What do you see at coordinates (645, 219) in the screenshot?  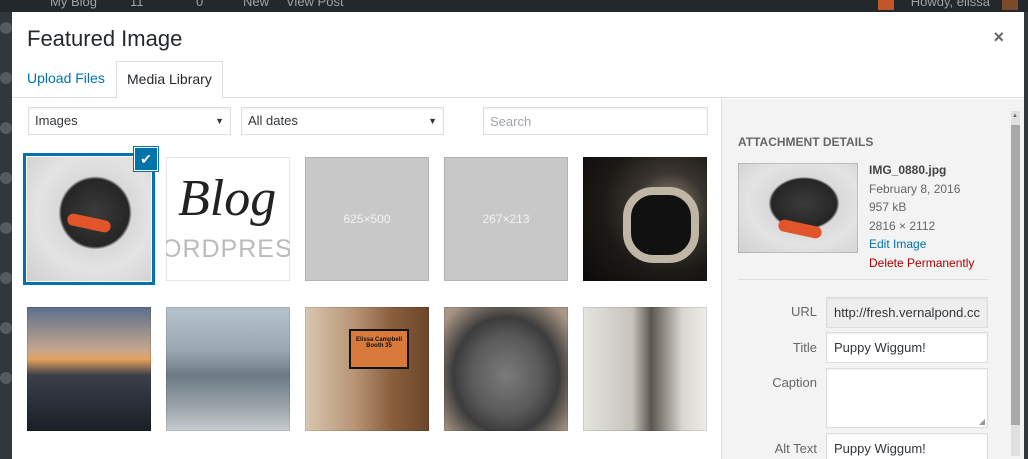 I see `attachment-thumb-camera` at bounding box center [645, 219].